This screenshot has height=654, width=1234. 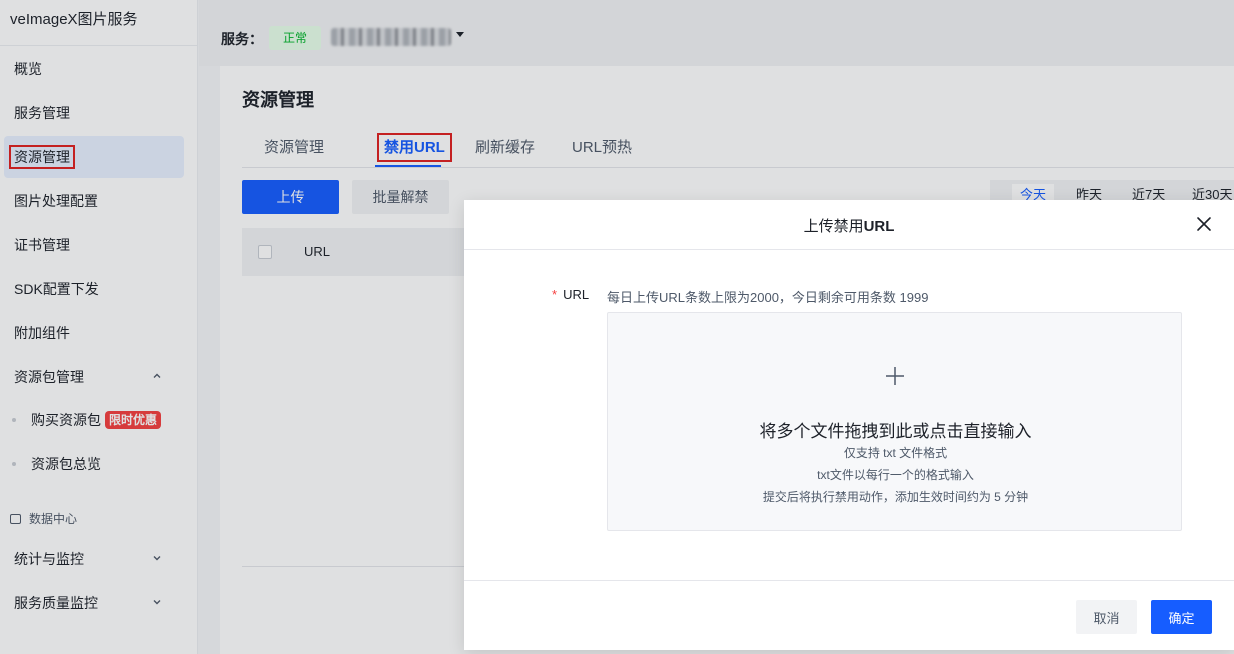 I want to click on dropzone-hint-format: 仅支持 txt 文件格式, so click(x=895, y=453).